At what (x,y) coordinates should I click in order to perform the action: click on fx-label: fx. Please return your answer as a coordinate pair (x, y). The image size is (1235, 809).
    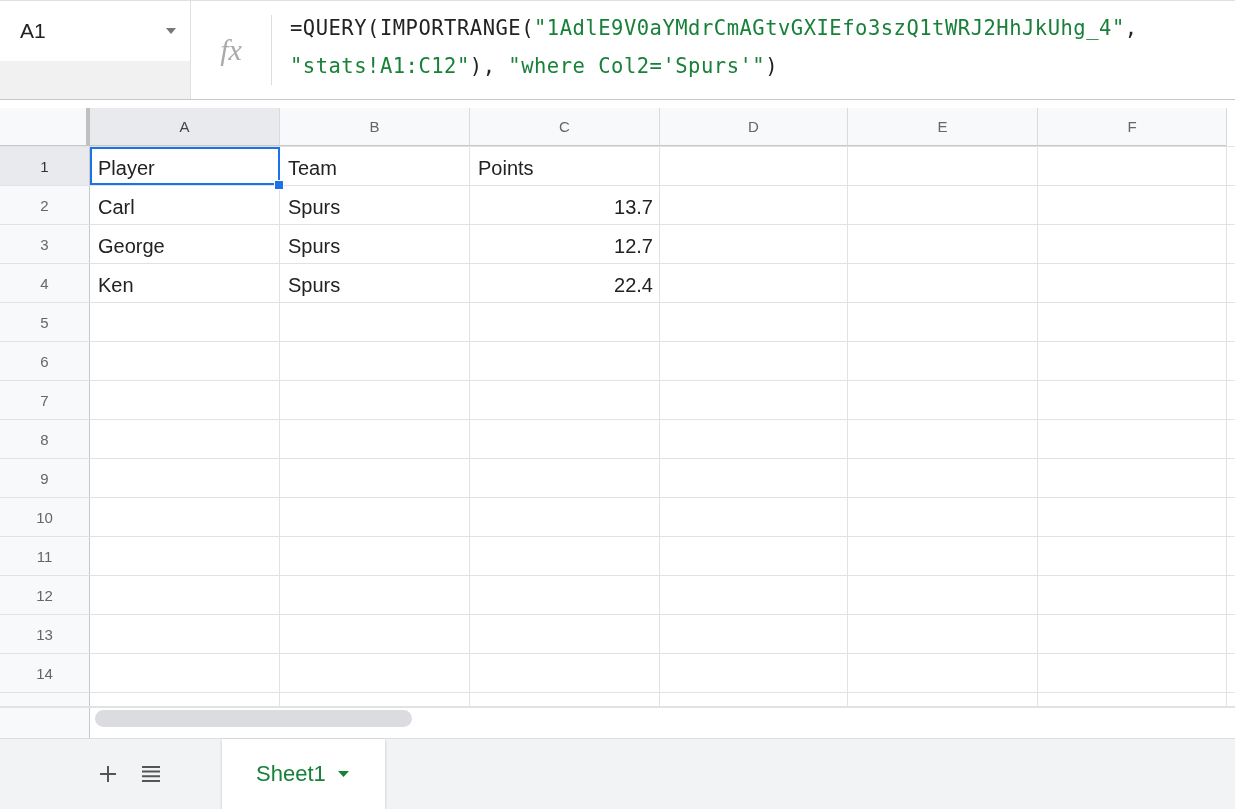
    Looking at the image, I should click on (231, 50).